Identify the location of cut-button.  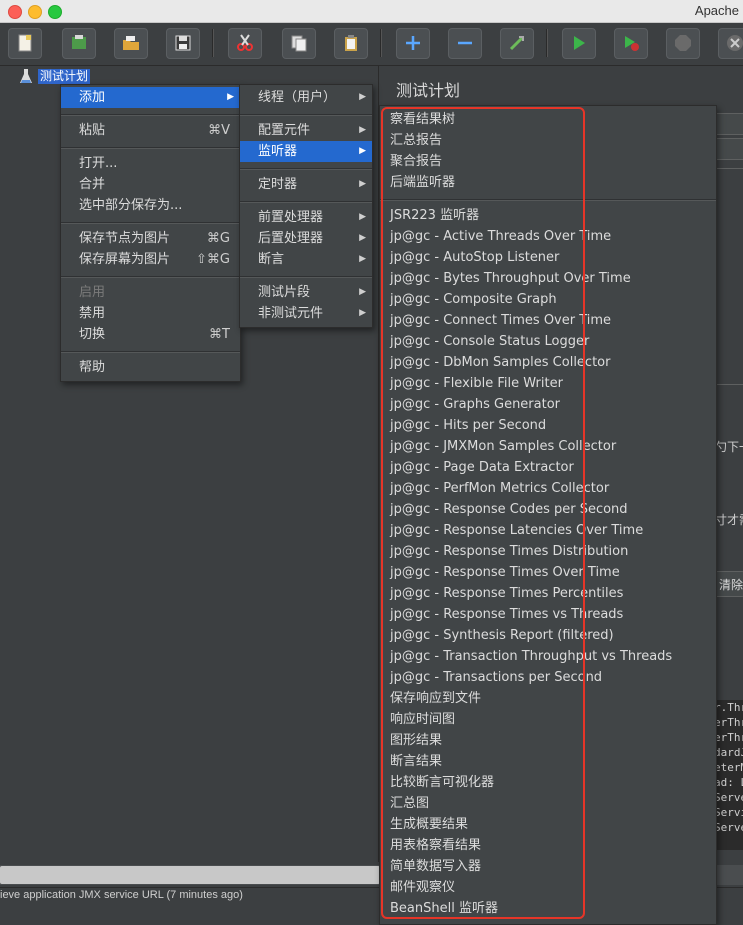
(245, 43).